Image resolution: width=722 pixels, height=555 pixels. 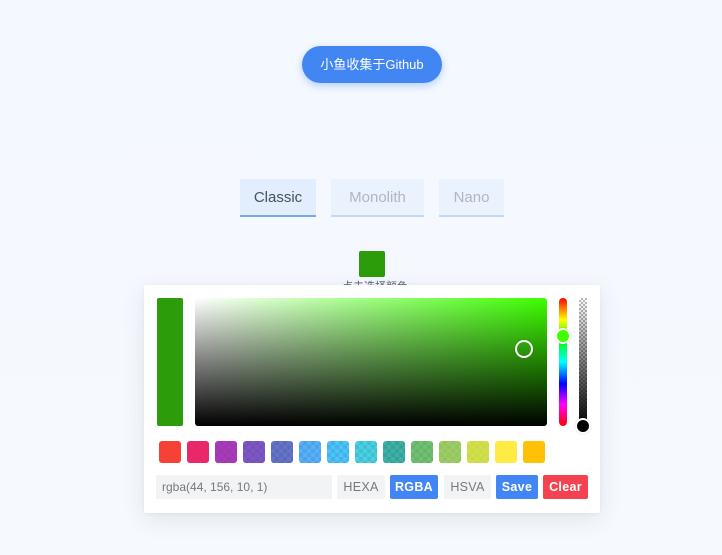 What do you see at coordinates (565, 487) in the screenshot?
I see `clear-button: Clear` at bounding box center [565, 487].